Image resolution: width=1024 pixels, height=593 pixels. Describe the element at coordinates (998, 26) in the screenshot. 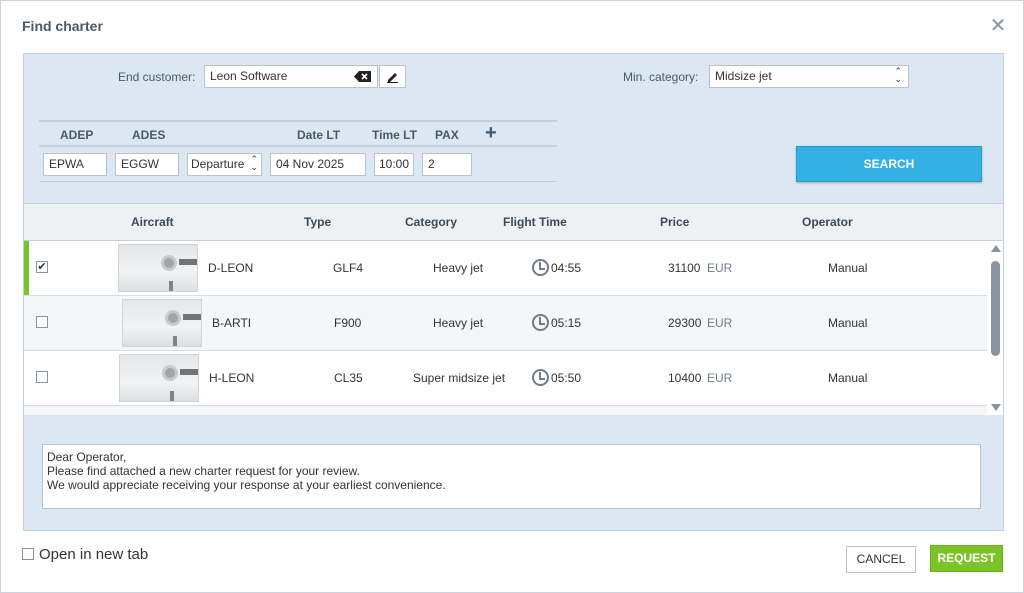

I see `close-icon: ✕` at that location.